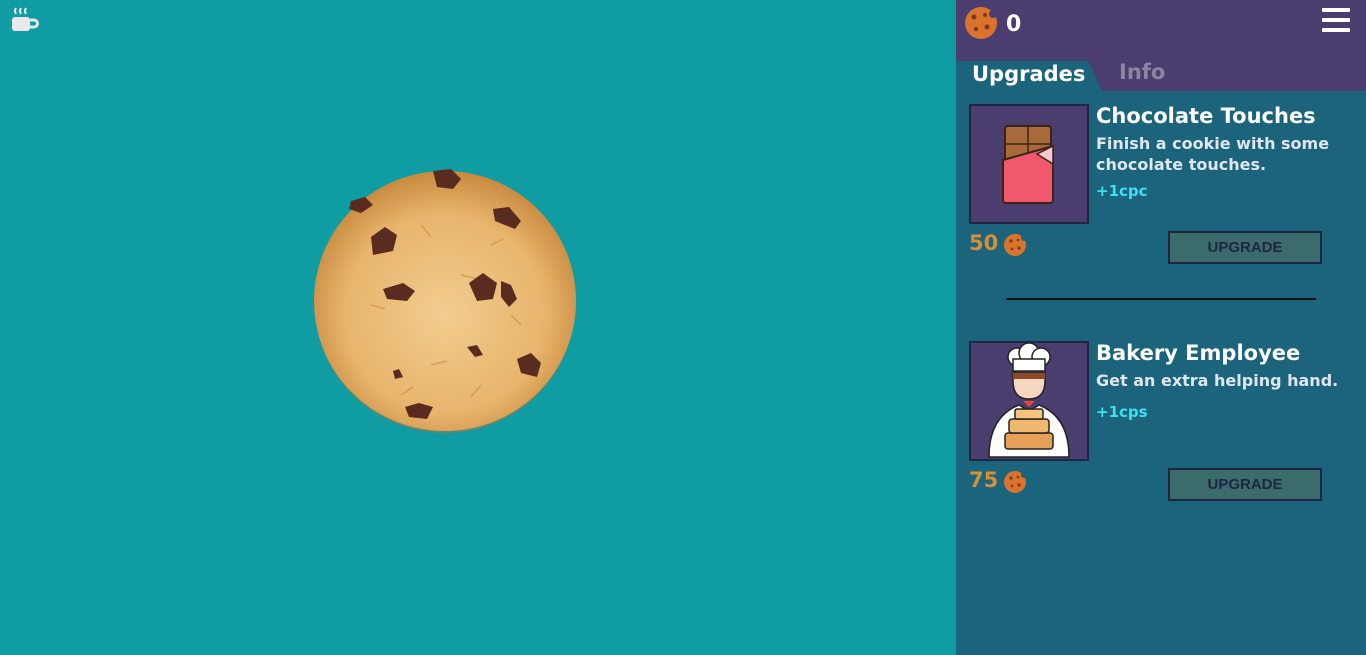 The width and height of the screenshot is (1366, 655). I want to click on coffee-icon, so click(25, 20).